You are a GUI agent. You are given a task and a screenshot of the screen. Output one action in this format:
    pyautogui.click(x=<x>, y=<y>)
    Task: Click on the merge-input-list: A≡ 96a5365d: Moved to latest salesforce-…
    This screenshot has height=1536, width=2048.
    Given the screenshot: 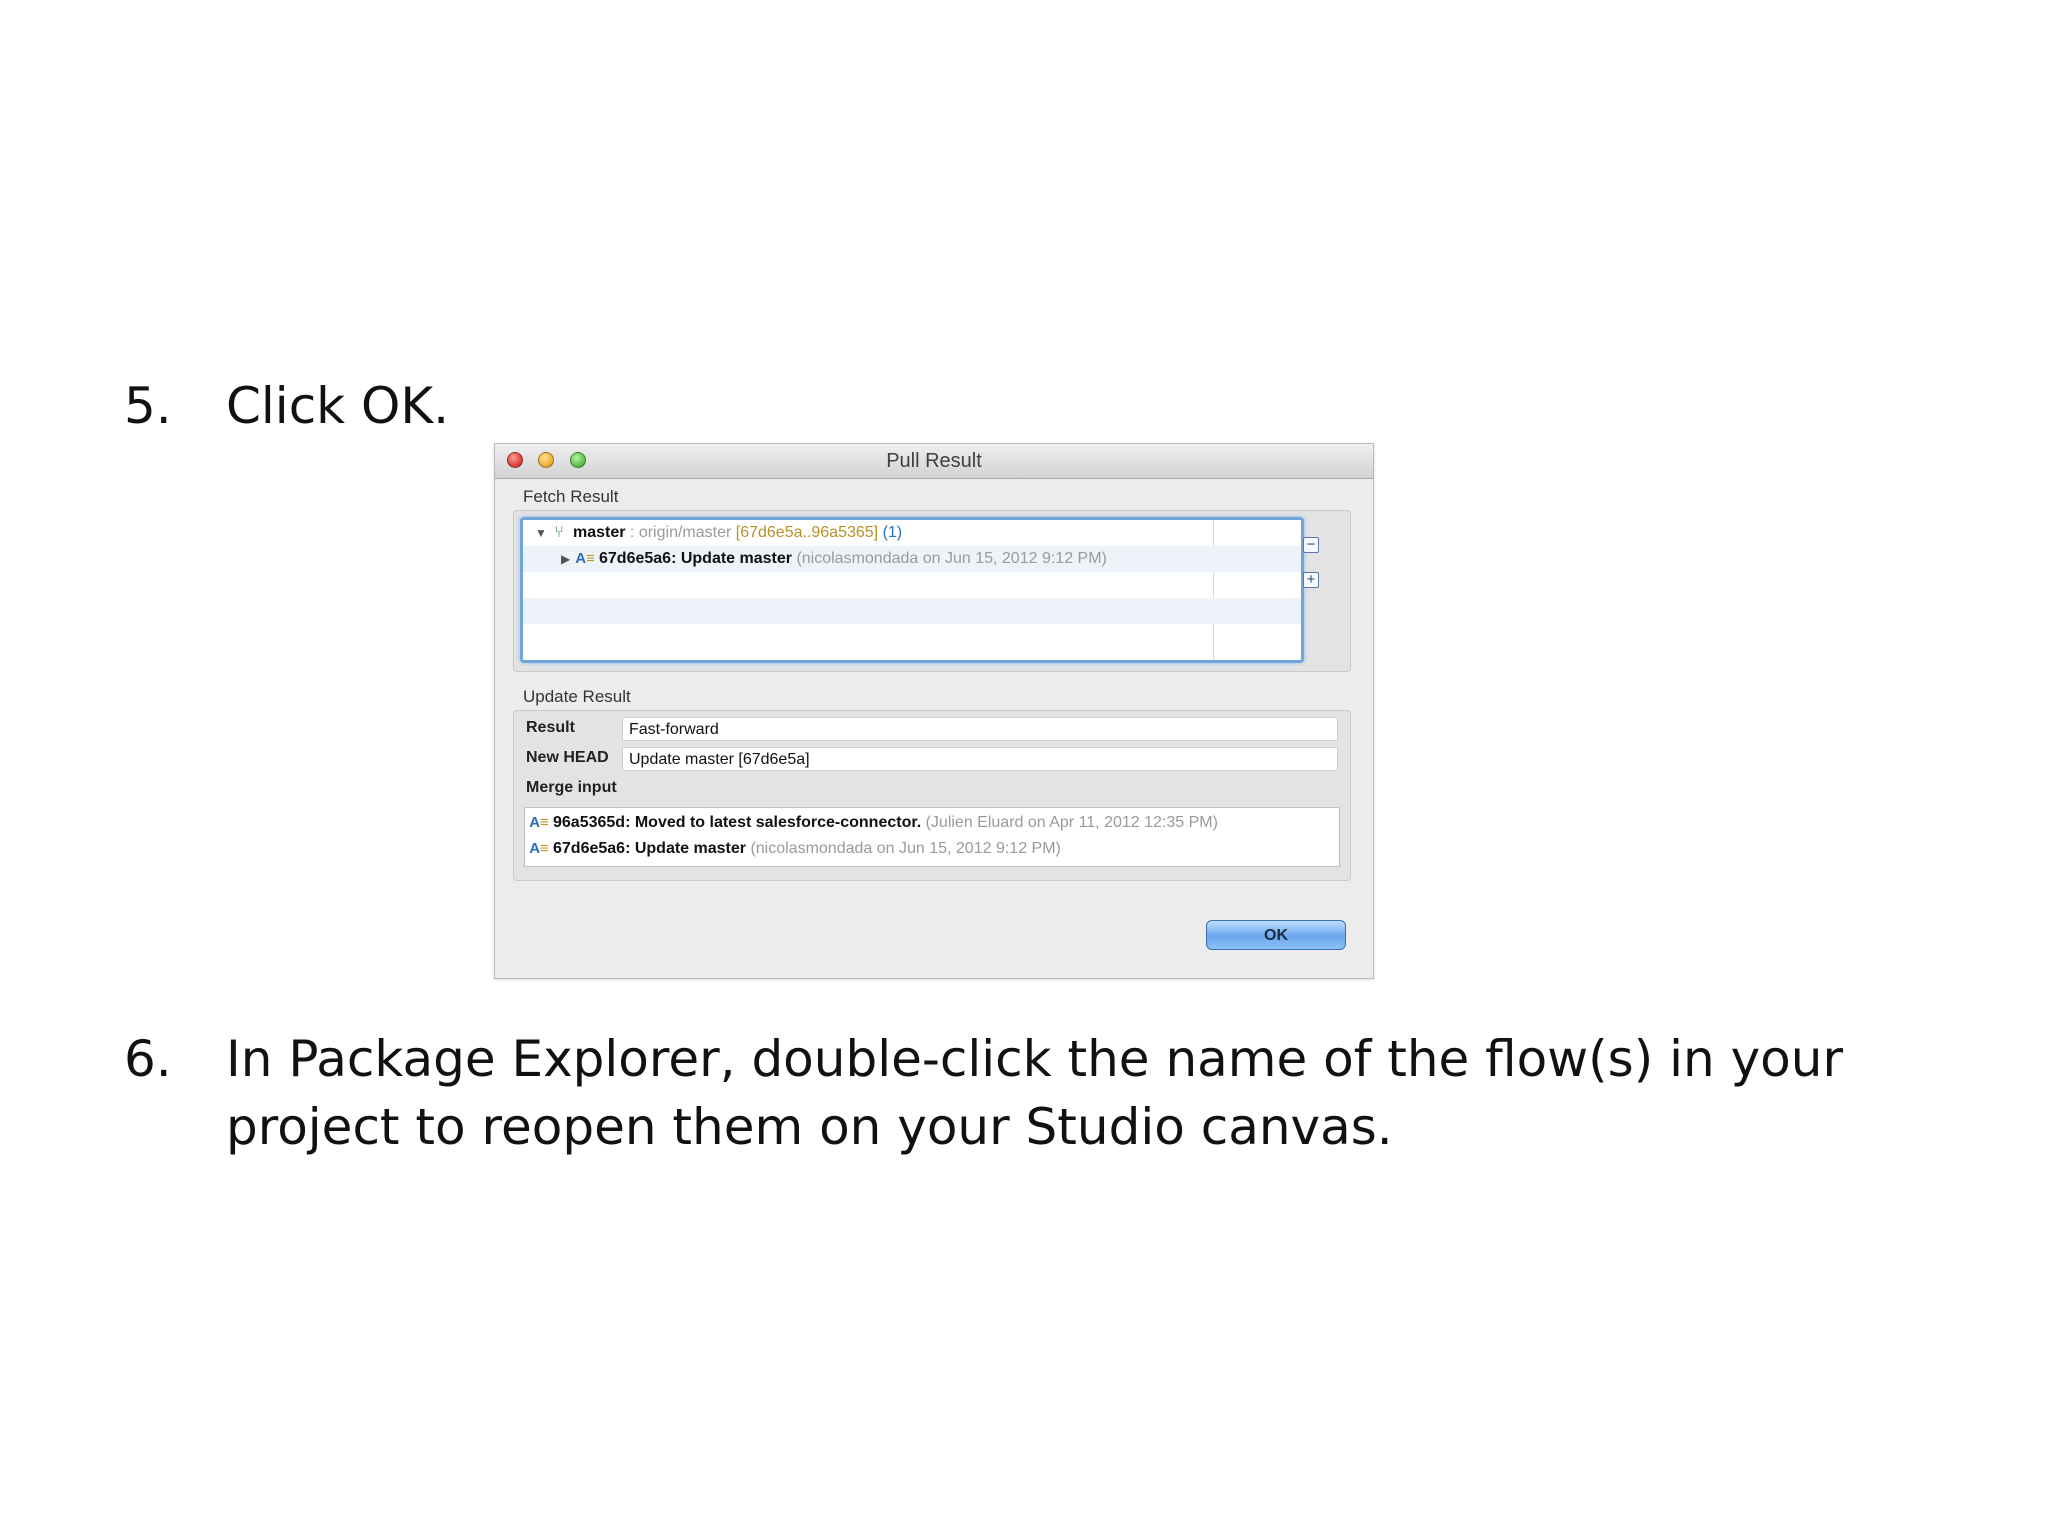 What is the action you would take?
    pyautogui.click(x=932, y=837)
    